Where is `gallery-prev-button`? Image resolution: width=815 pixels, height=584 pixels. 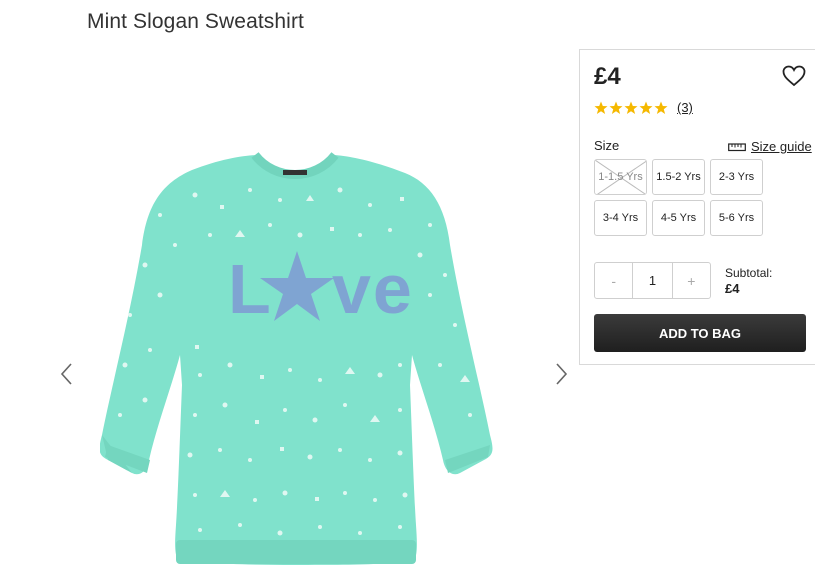
gallery-prev-button is located at coordinates (67, 374).